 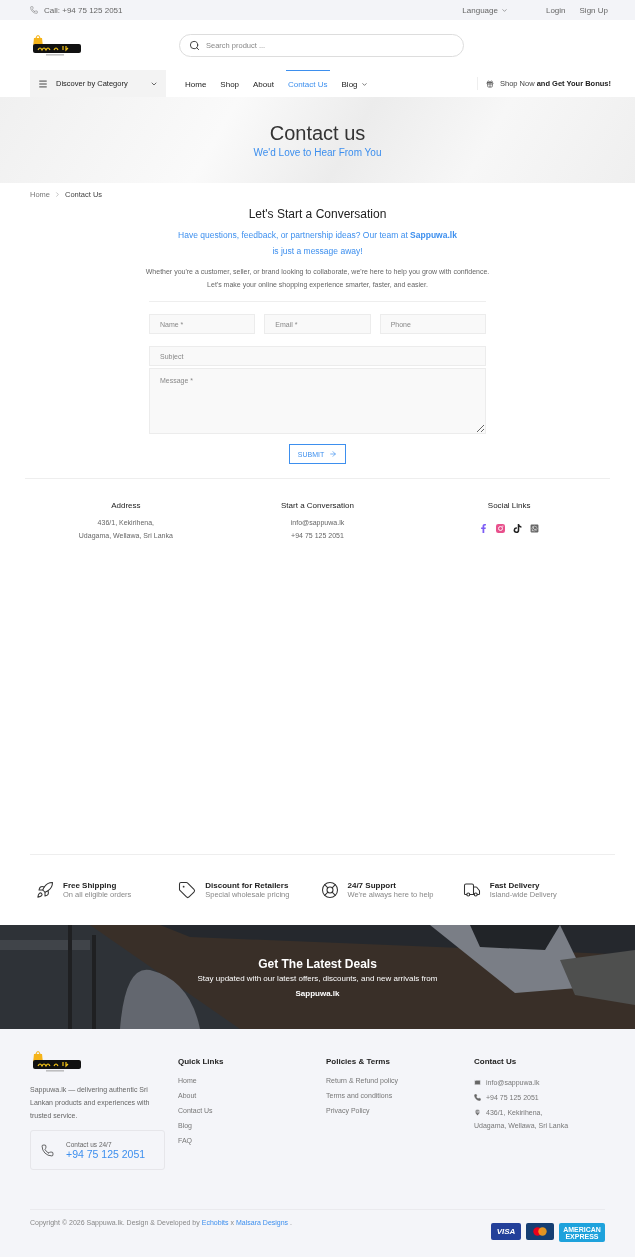 What do you see at coordinates (484, 528) in the screenshot?
I see `facebook-icon` at bounding box center [484, 528].